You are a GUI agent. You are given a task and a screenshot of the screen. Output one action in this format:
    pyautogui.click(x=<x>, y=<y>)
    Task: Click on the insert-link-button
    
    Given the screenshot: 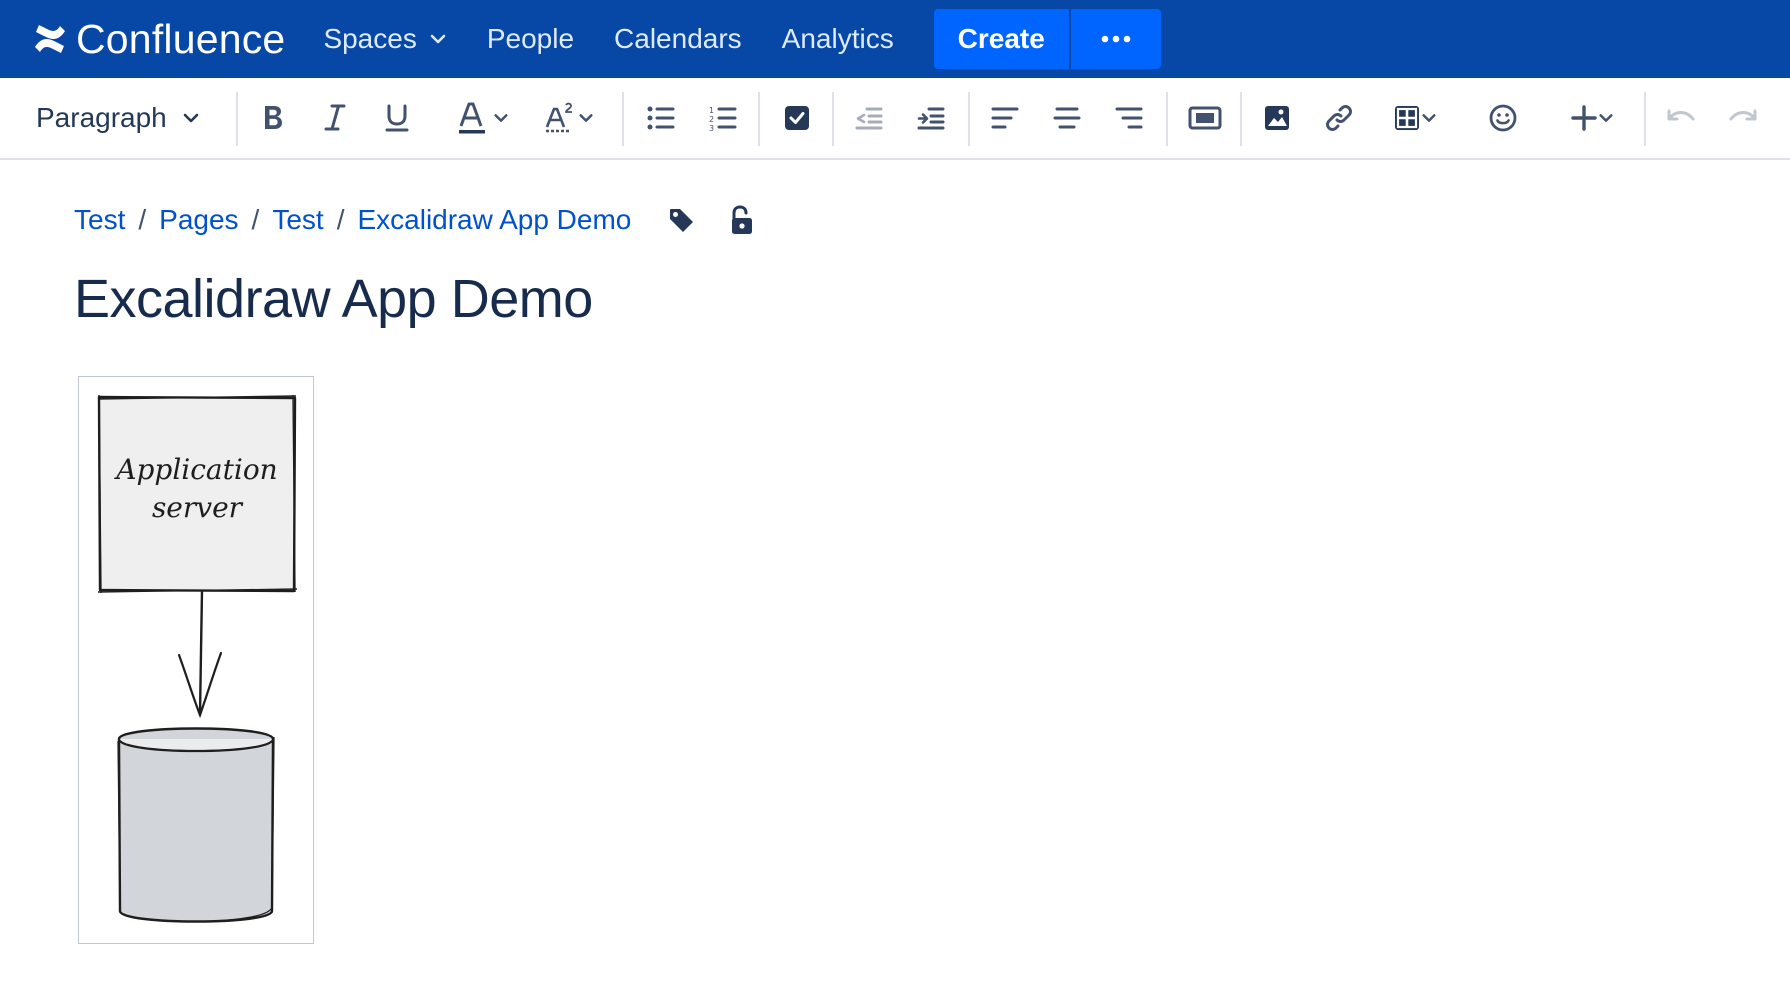 What is the action you would take?
    pyautogui.click(x=1339, y=118)
    